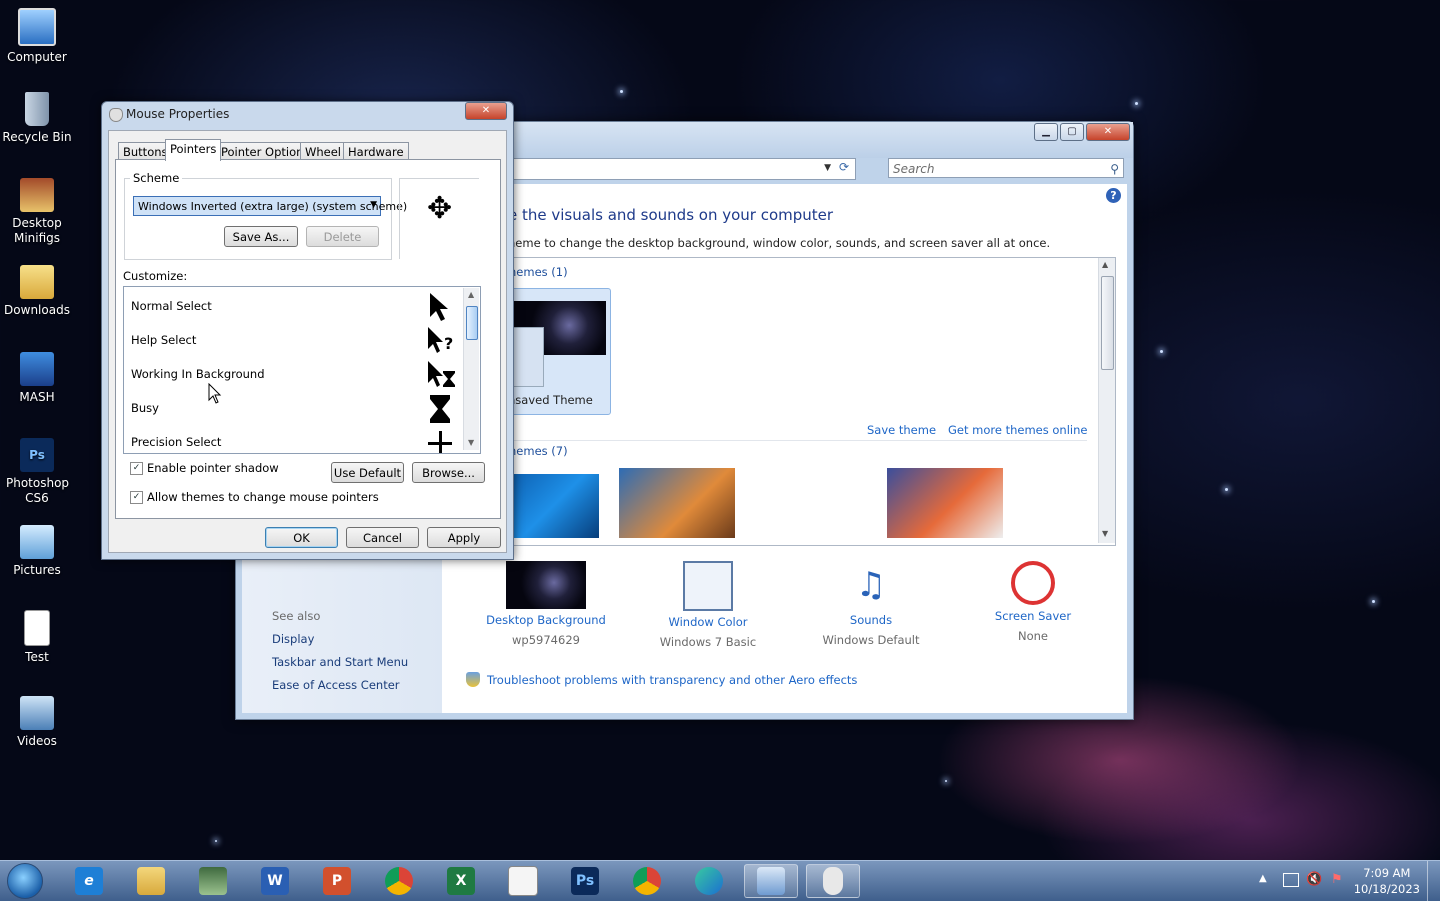 This screenshot has height=901, width=1440. What do you see at coordinates (193, 150) in the screenshot?
I see `tab-pointers: Pointers` at bounding box center [193, 150].